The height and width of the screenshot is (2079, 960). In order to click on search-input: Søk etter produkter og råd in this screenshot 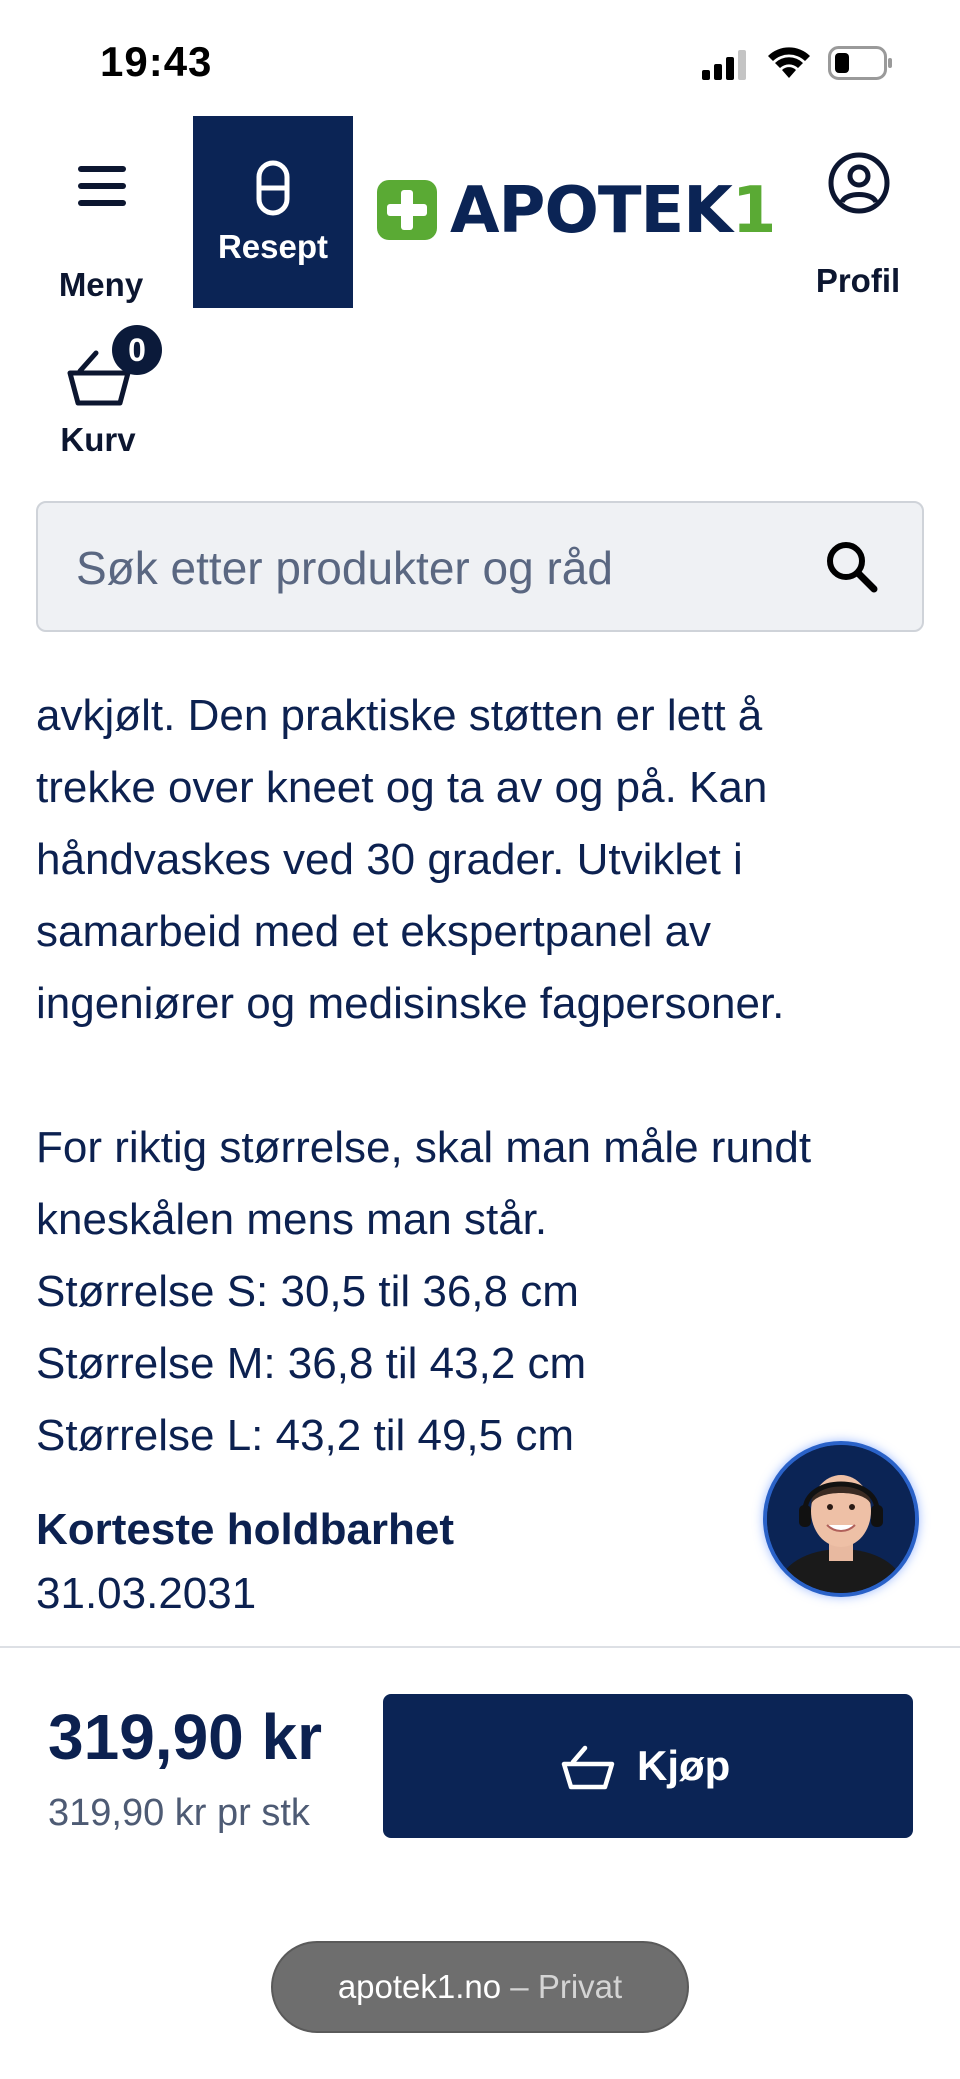, I will do `click(480, 566)`.